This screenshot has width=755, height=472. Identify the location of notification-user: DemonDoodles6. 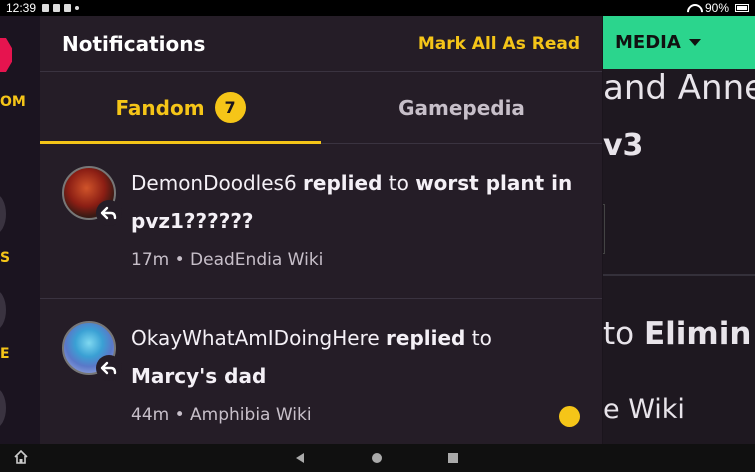
(214, 183).